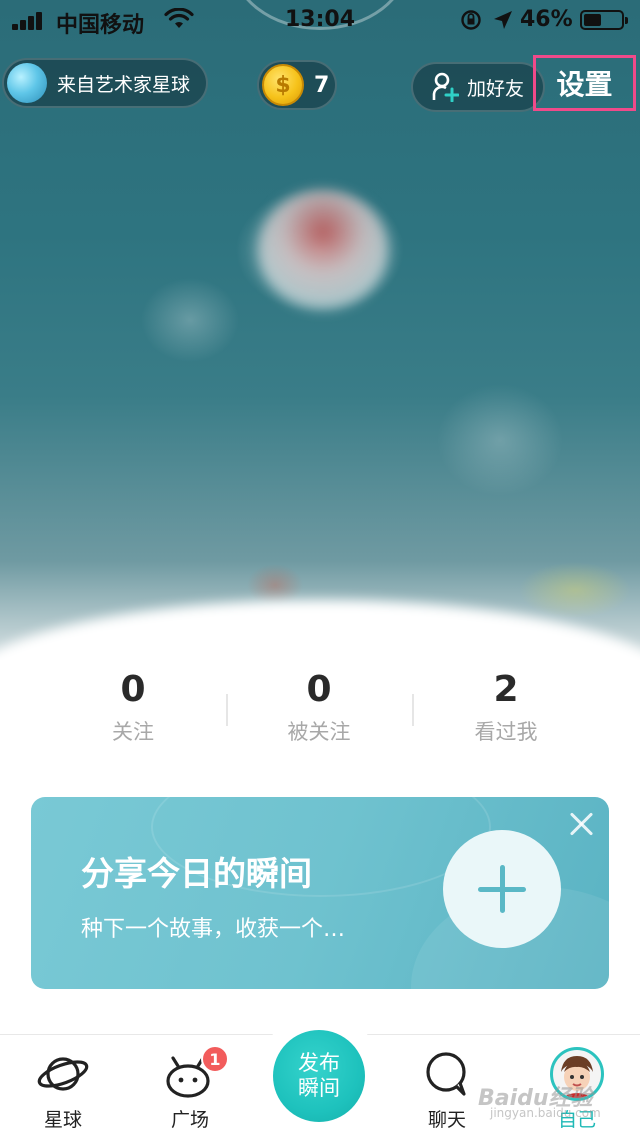  What do you see at coordinates (30, 21) in the screenshot?
I see `signal-icon` at bounding box center [30, 21].